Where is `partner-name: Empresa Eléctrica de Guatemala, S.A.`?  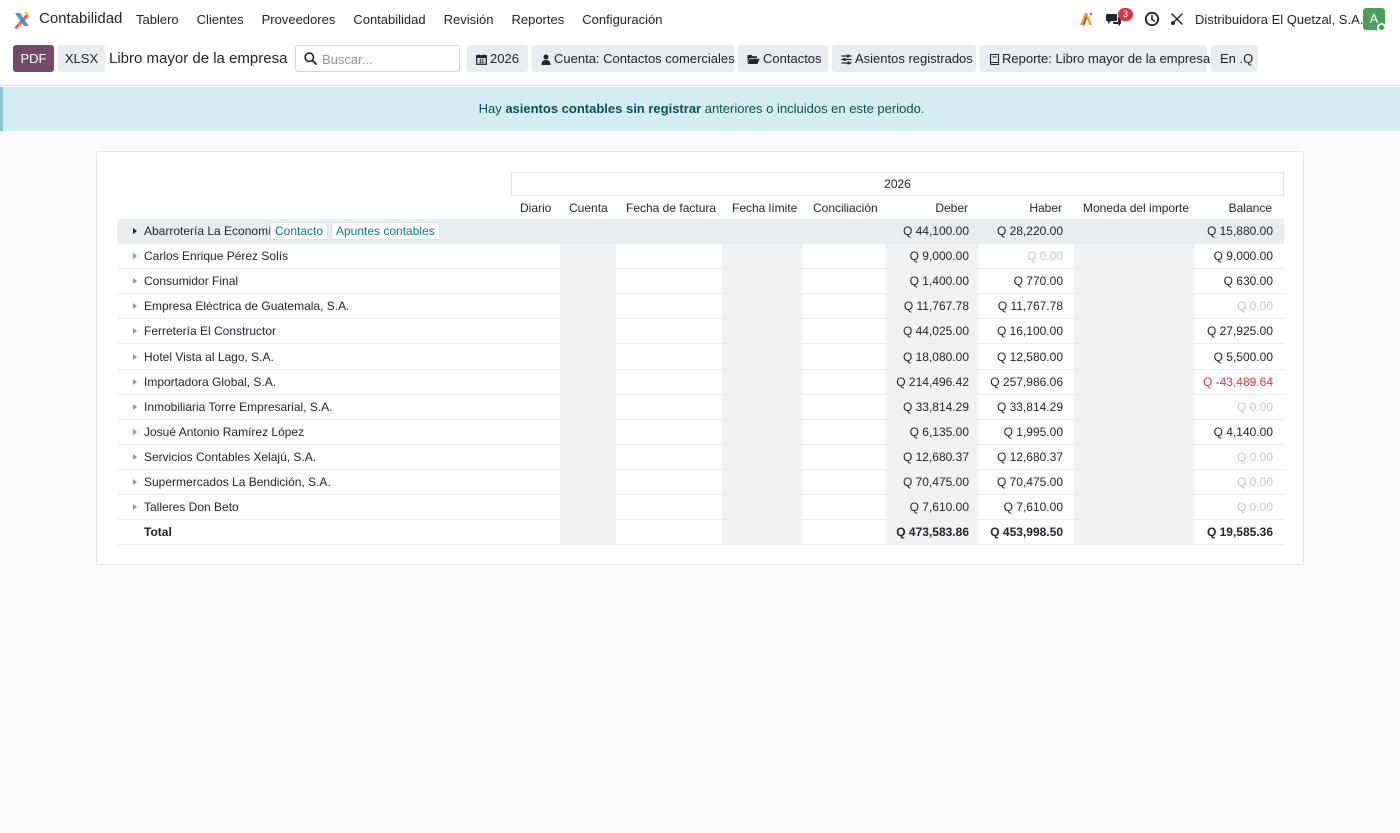 partner-name: Empresa Eléctrica de Guatemala, S.A. is located at coordinates (246, 306).